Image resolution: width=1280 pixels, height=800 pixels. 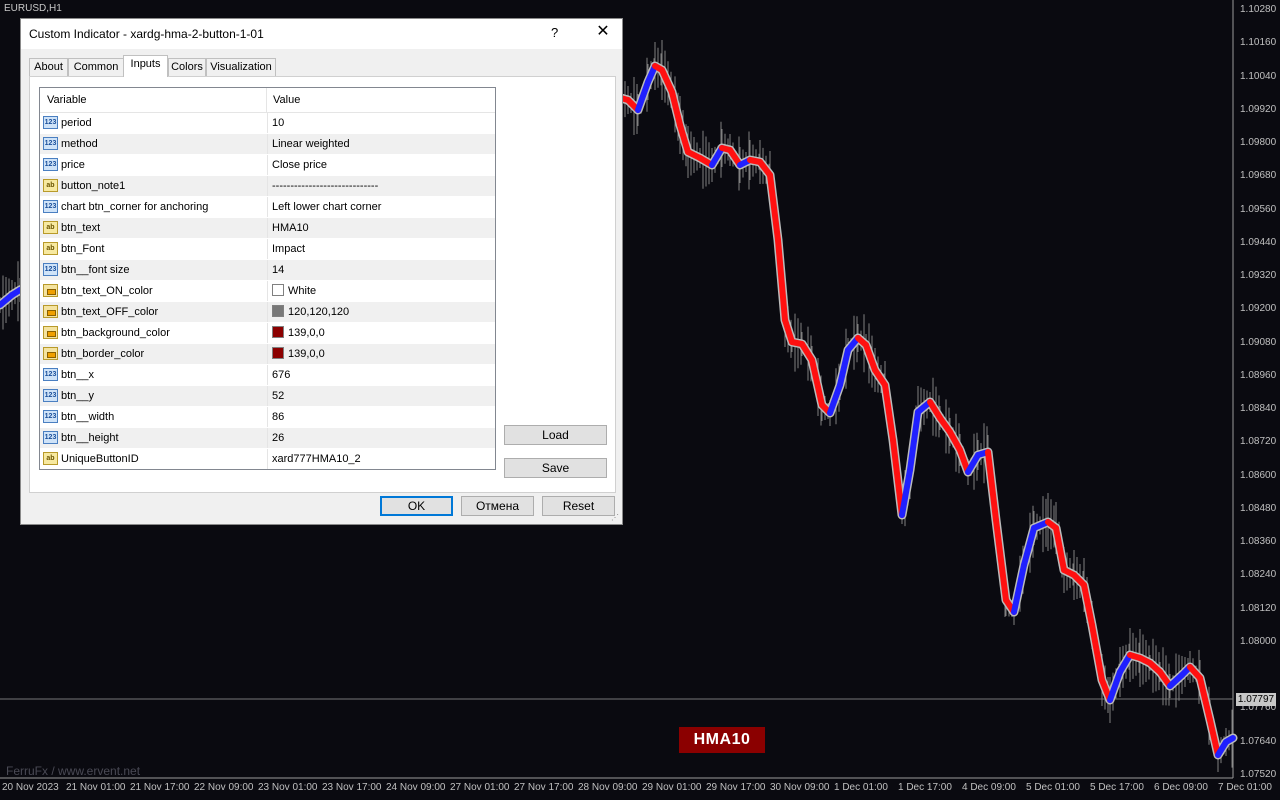 I want to click on variable-name: btn__height, so click(x=90, y=438).